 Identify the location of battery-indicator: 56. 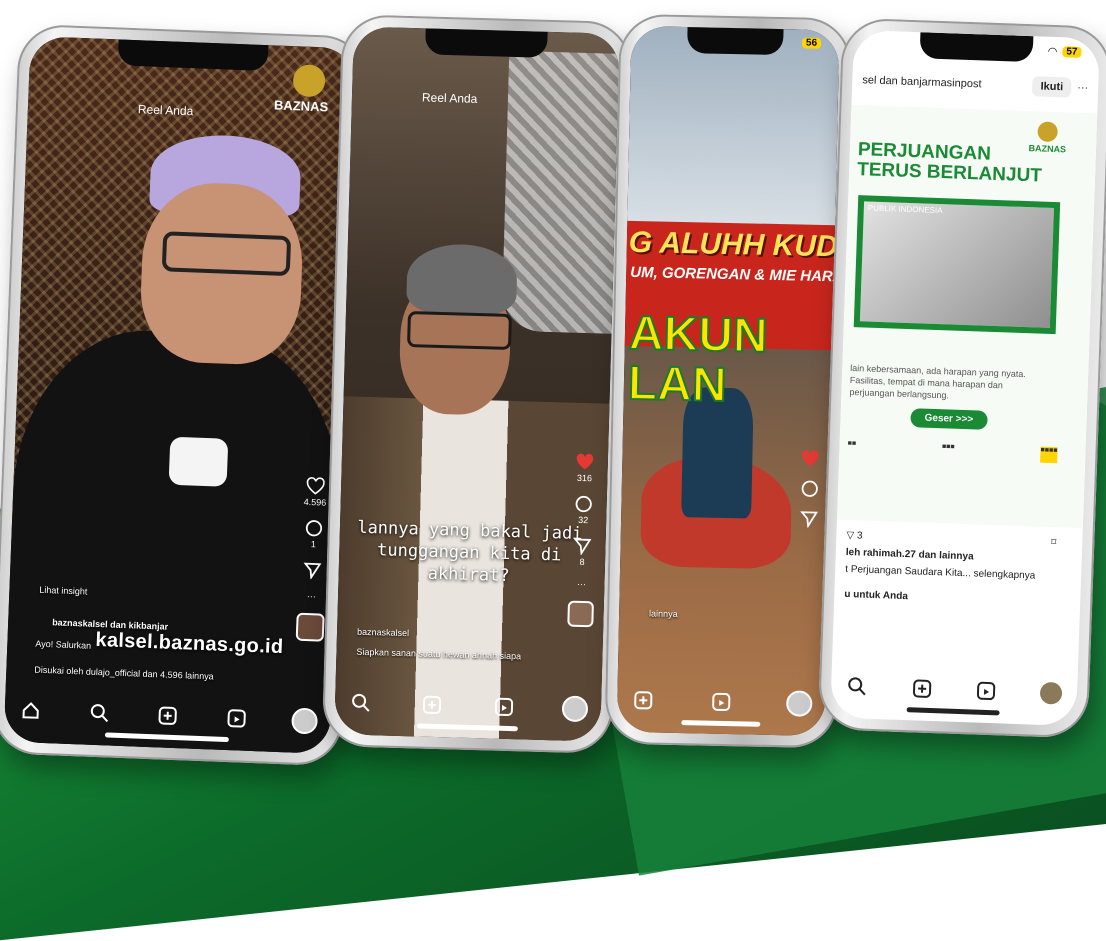
(811, 43).